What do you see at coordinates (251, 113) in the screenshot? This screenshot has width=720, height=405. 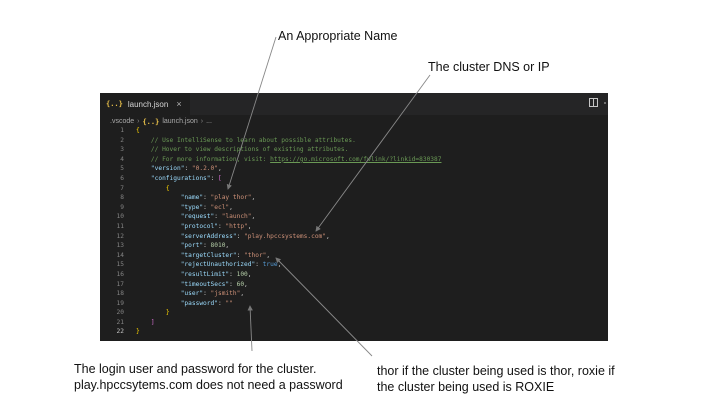 I see `arrow-name` at bounding box center [251, 113].